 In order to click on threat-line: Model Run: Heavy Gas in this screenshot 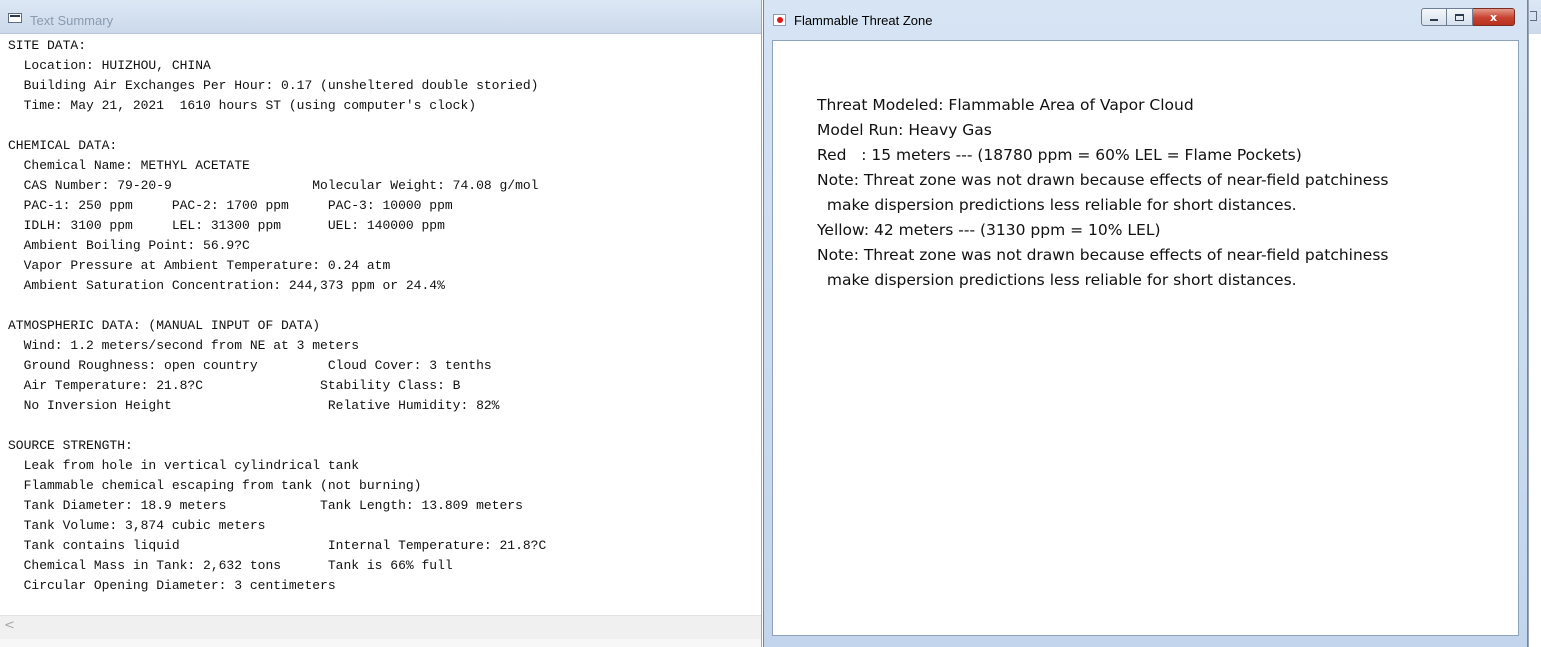, I will do `click(904, 130)`.